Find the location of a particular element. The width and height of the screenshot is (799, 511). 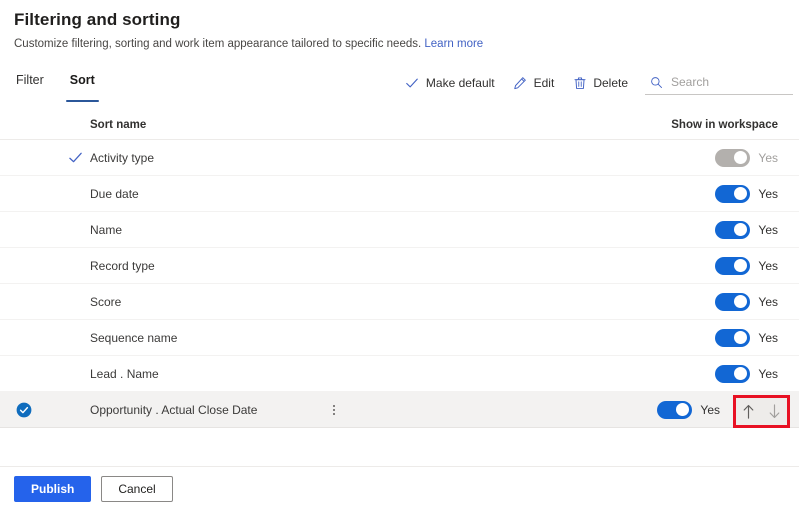

learn-more-link: Learn more is located at coordinates (453, 44).